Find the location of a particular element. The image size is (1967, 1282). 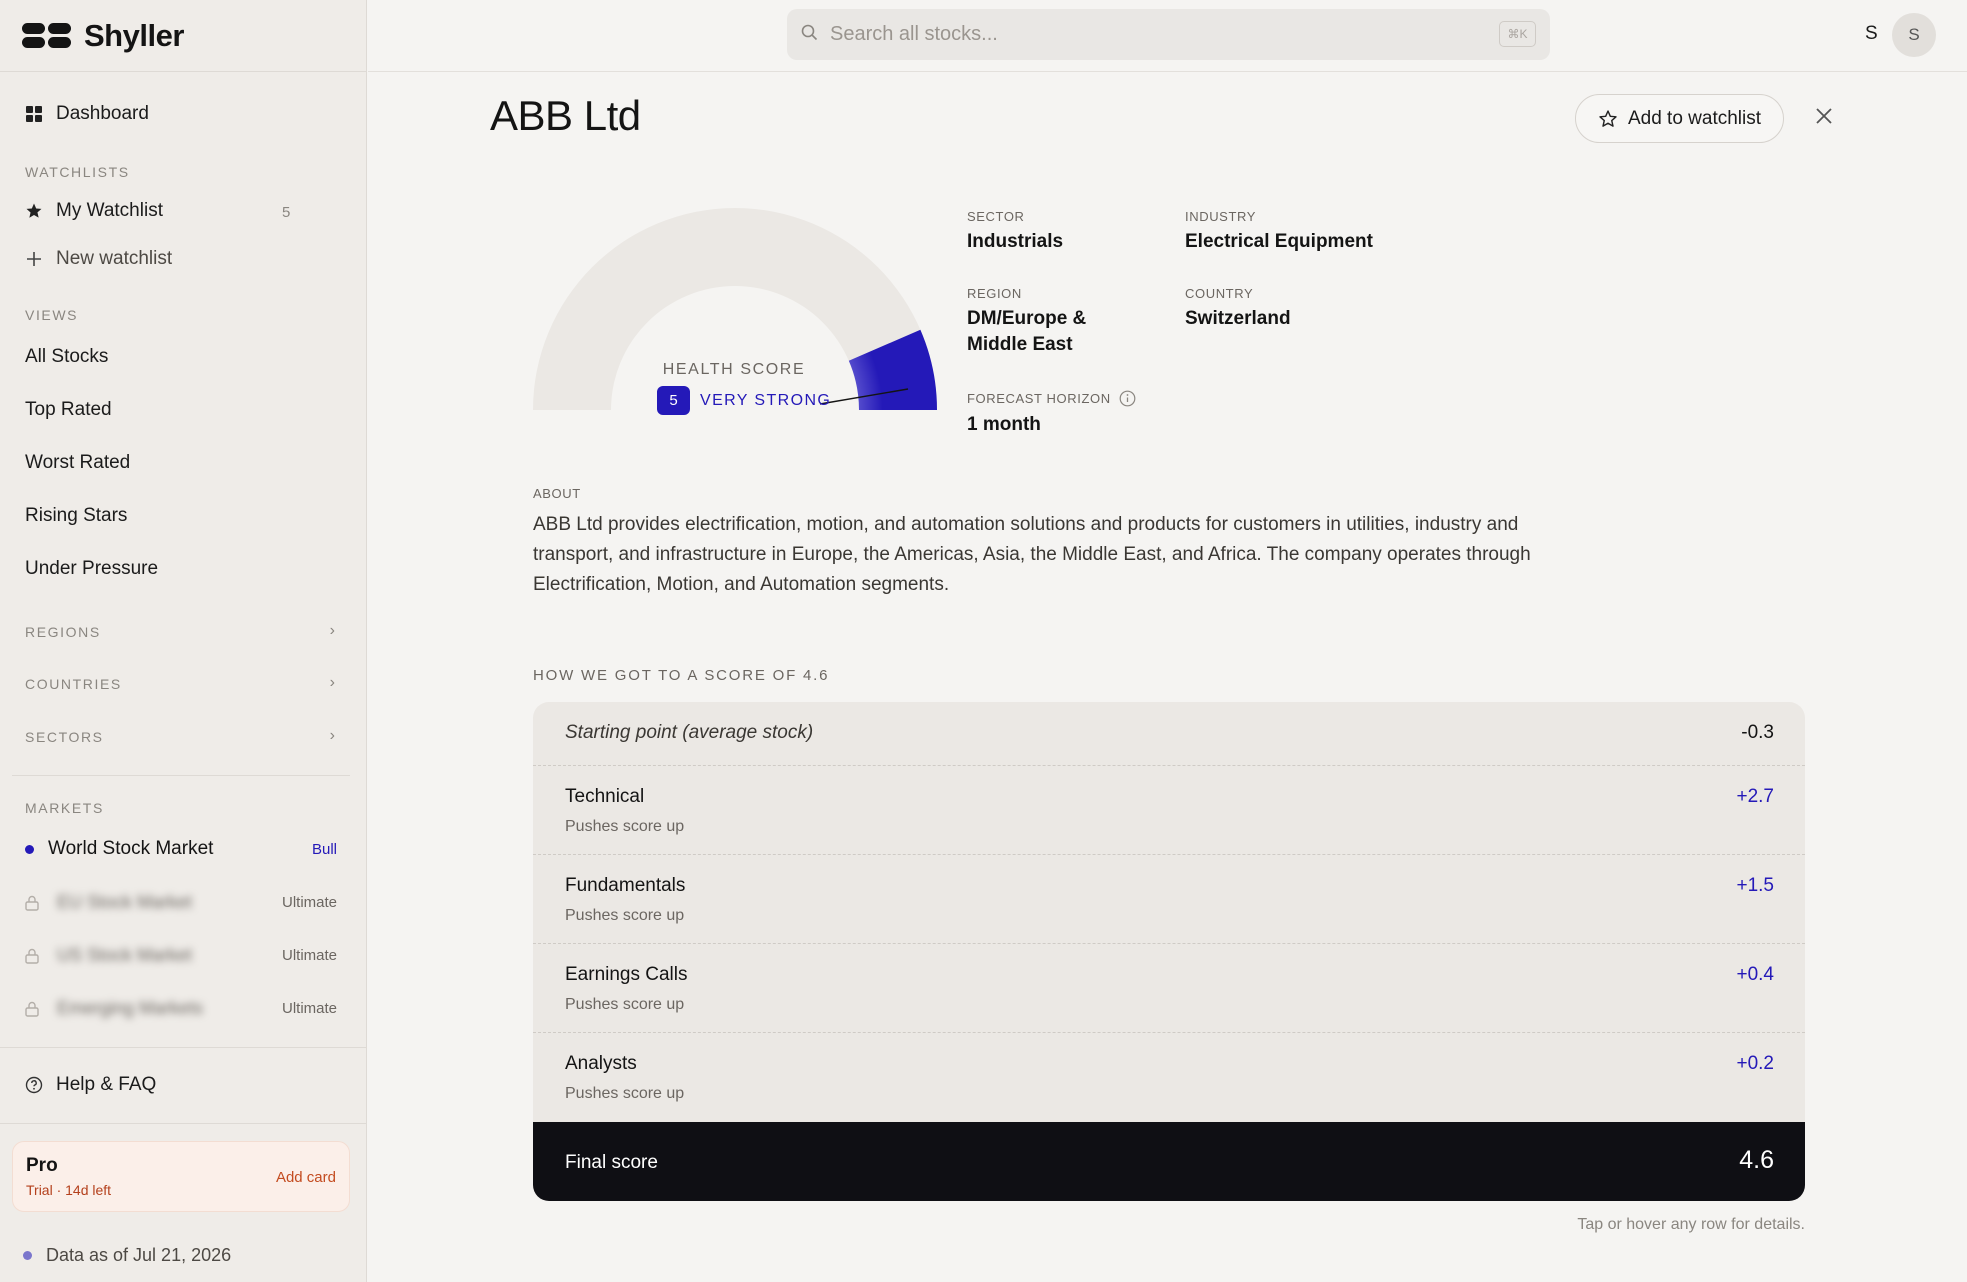

sidebar-item-under-pressure: Under Pressure is located at coordinates (91, 569).